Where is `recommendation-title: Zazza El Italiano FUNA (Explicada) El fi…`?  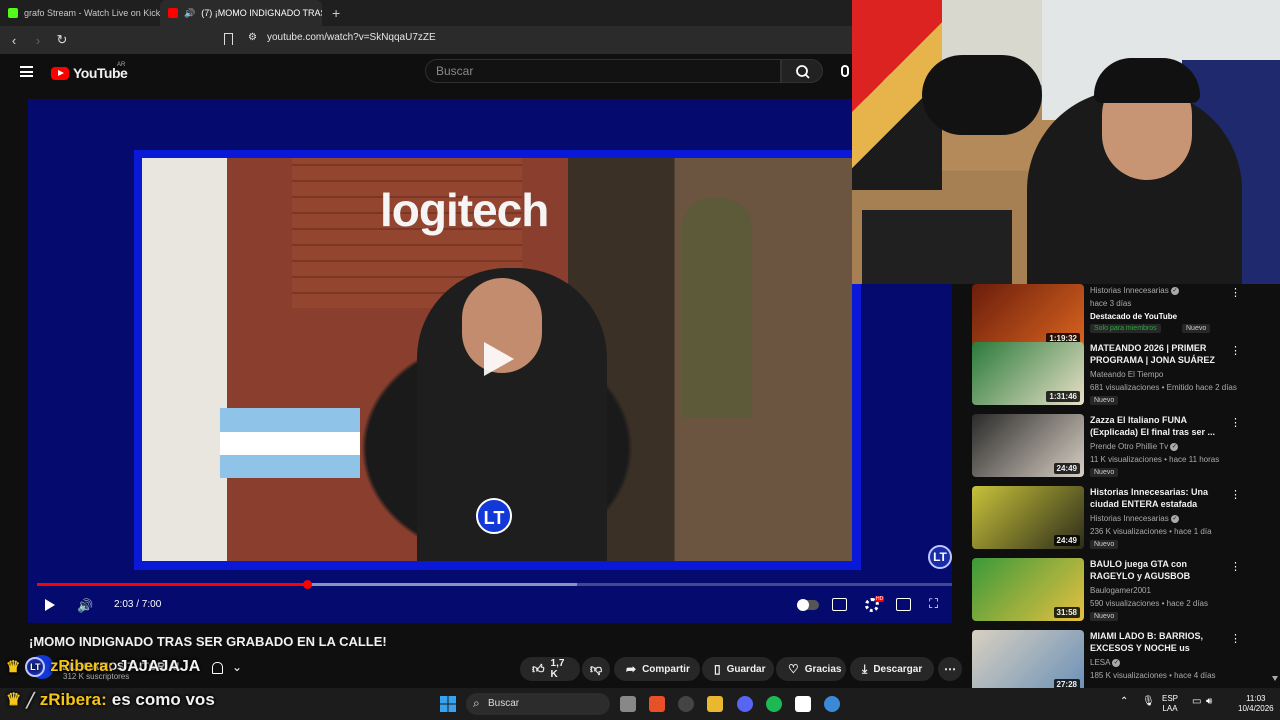
recommendation-title: Zazza El Italiano FUNA (Explicada) El fi… is located at coordinates (1155, 426).